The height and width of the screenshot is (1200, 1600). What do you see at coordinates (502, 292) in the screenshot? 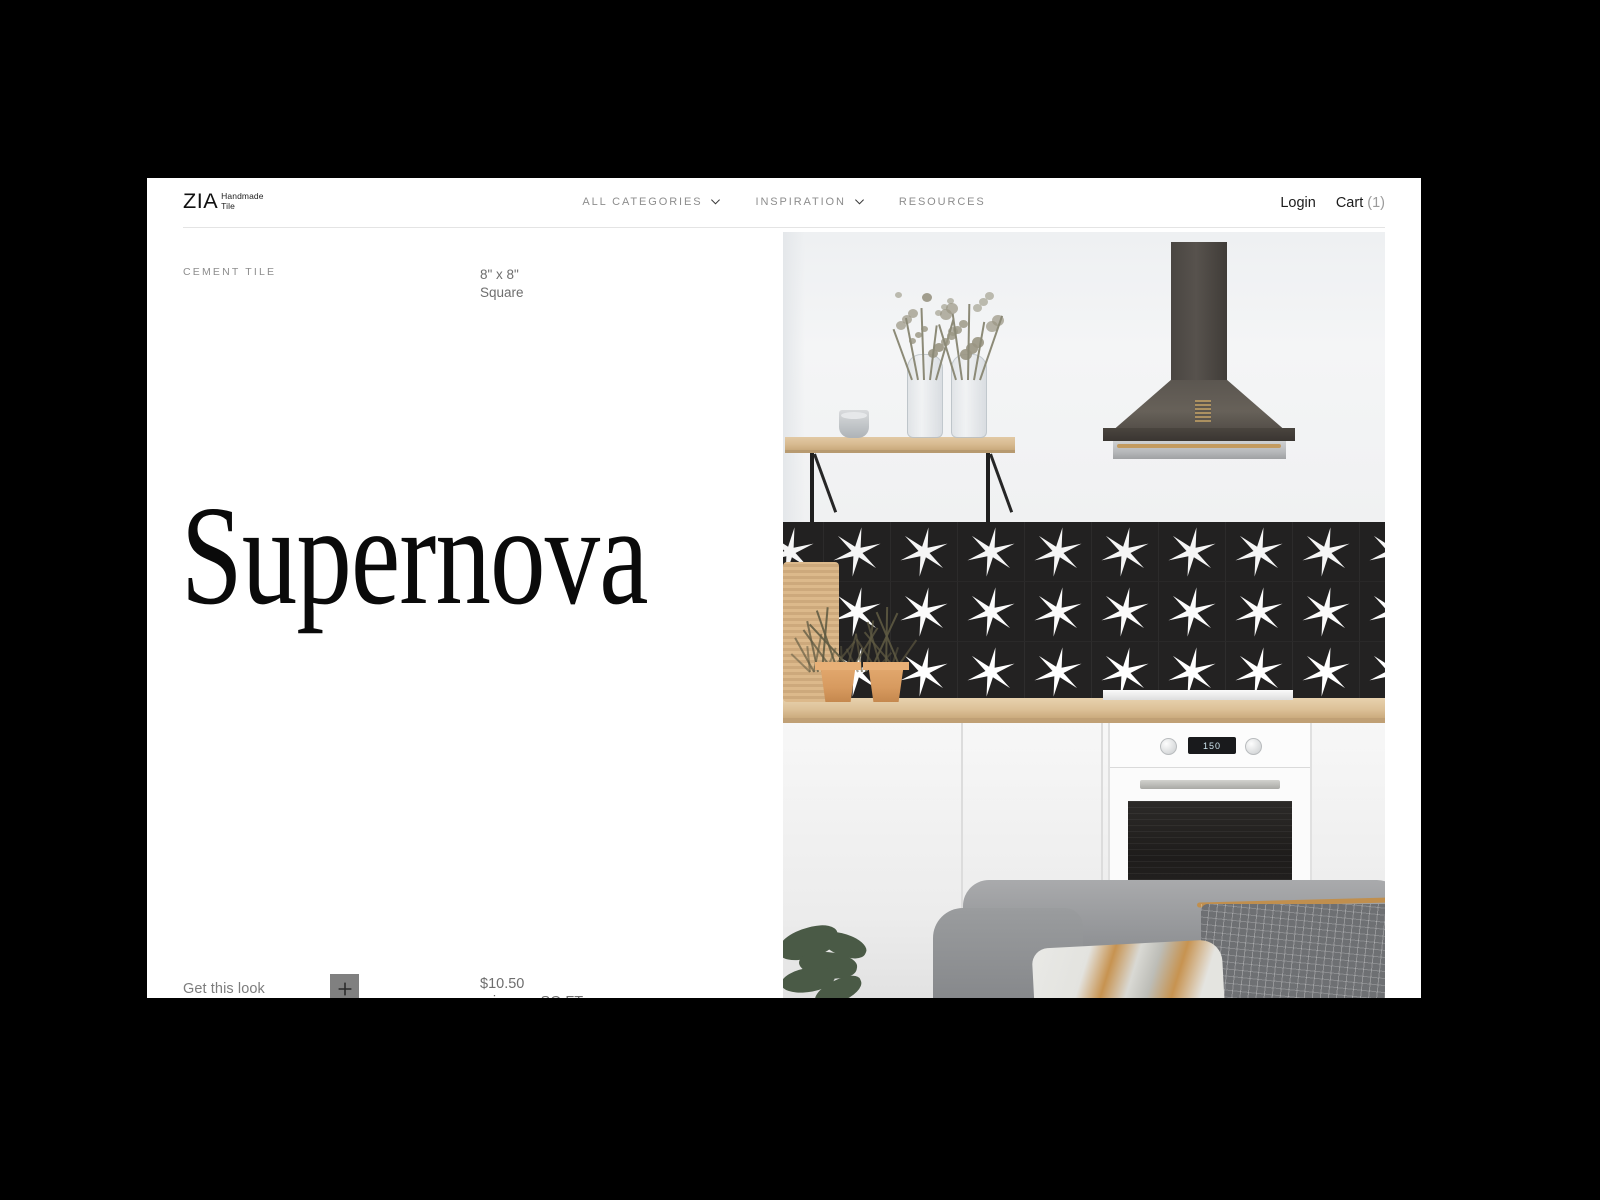
I see `product-size-shape: Square` at bounding box center [502, 292].